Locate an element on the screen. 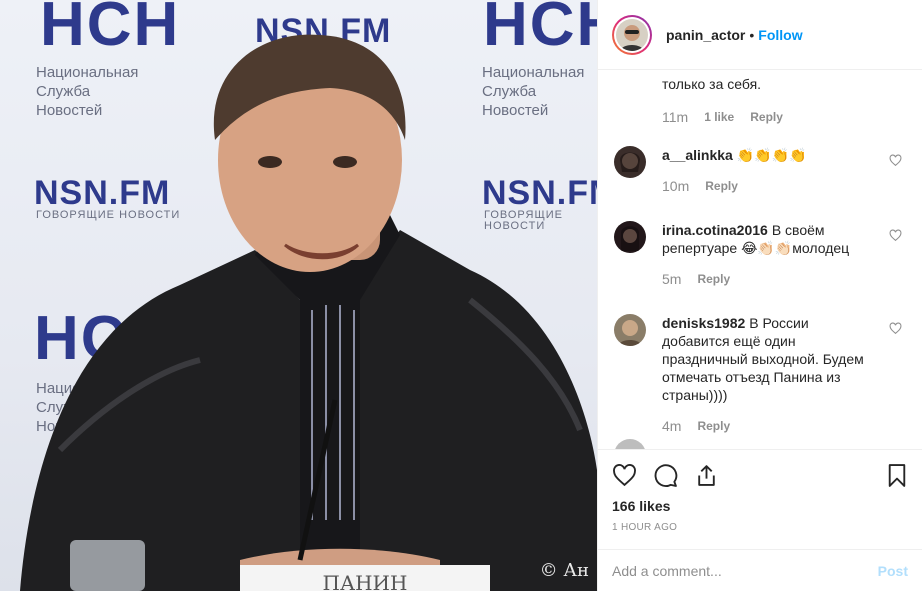 Image resolution: width=922 pixels, height=591 pixels. comment-meta: 10m Reply is located at coordinates (785, 186).